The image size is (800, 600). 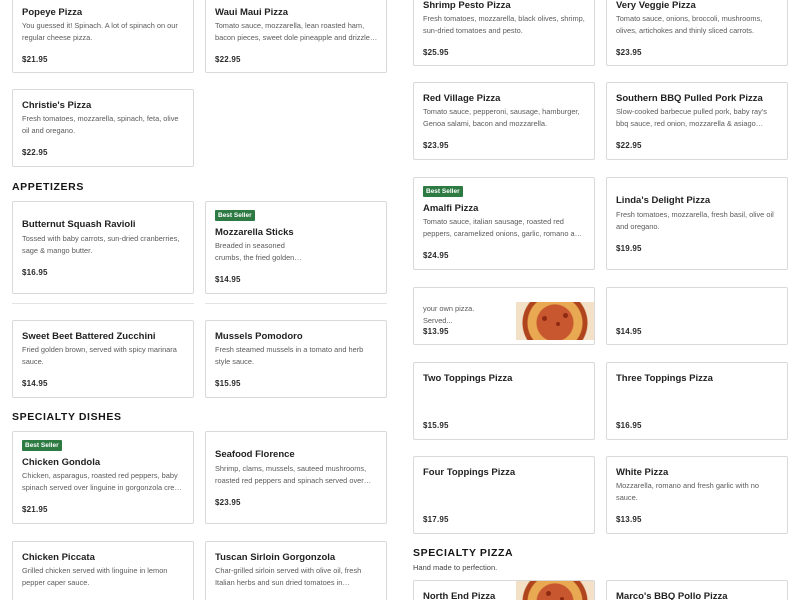 I want to click on menu-item-north-end-pizza: North End Pizza, so click(x=504, y=590).